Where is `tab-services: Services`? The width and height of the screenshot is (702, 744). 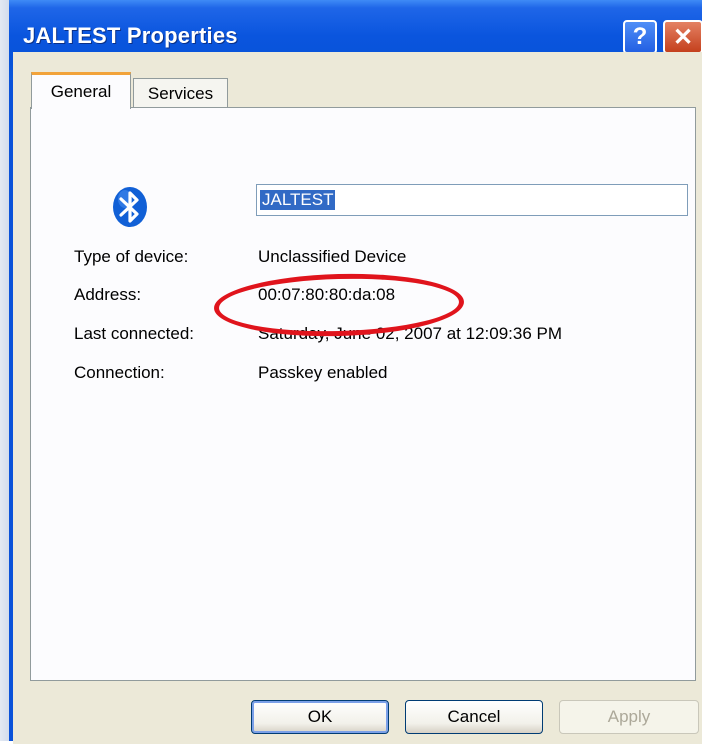 tab-services: Services is located at coordinates (180, 93).